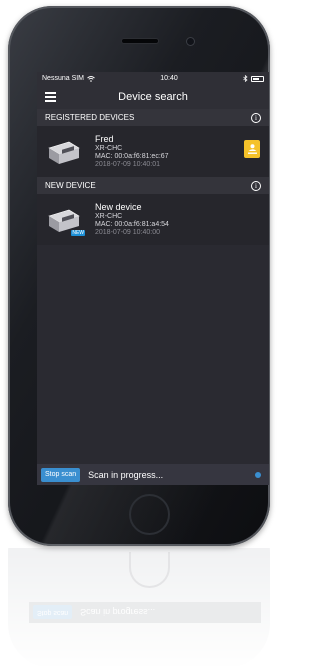  What do you see at coordinates (252, 149) in the screenshot?
I see `user-download-icon` at bounding box center [252, 149].